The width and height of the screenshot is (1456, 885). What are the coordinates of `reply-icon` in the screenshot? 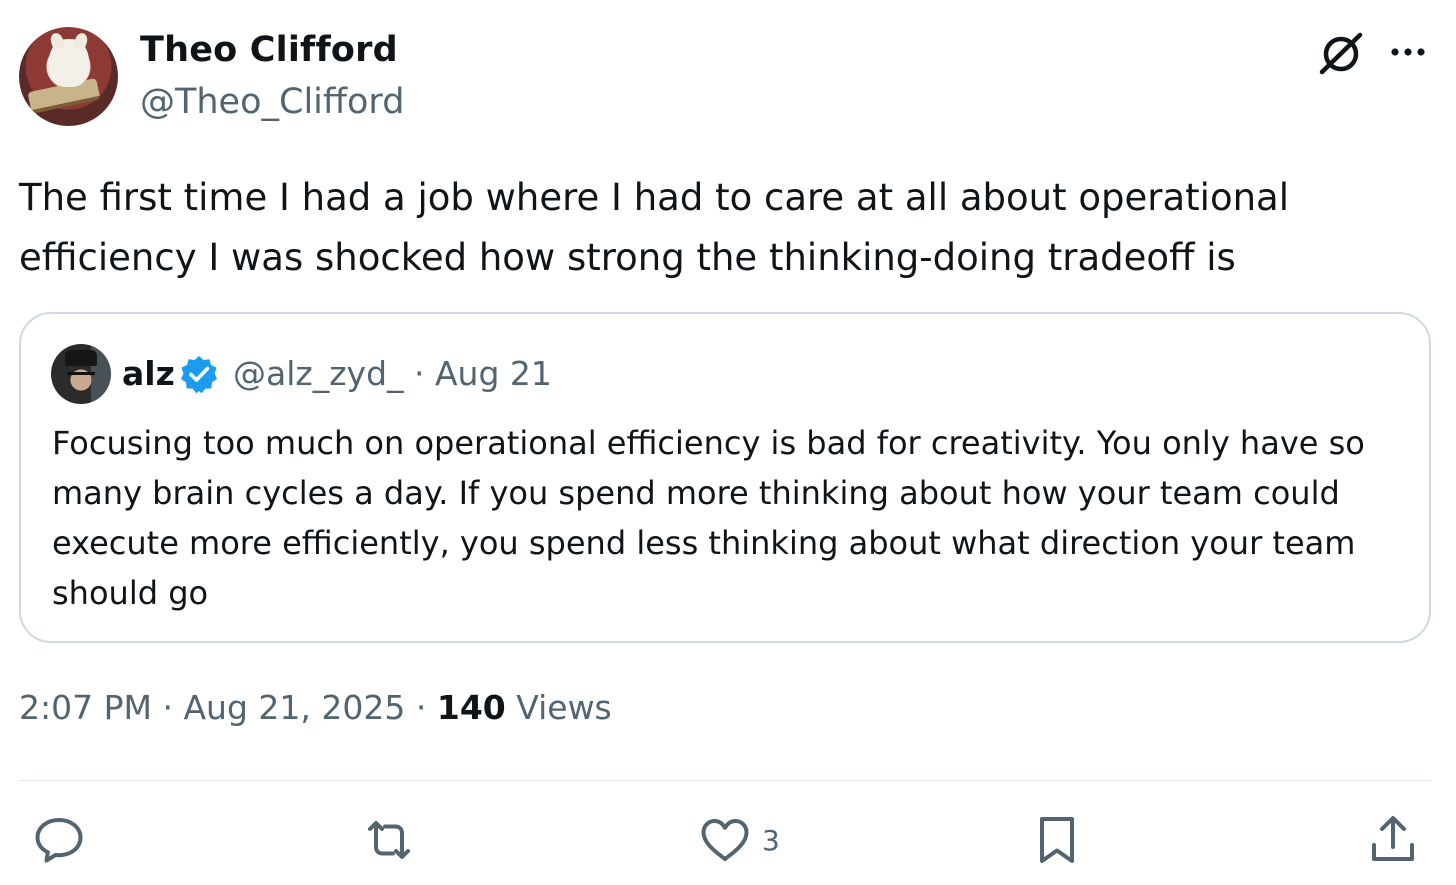 It's located at (59, 840).